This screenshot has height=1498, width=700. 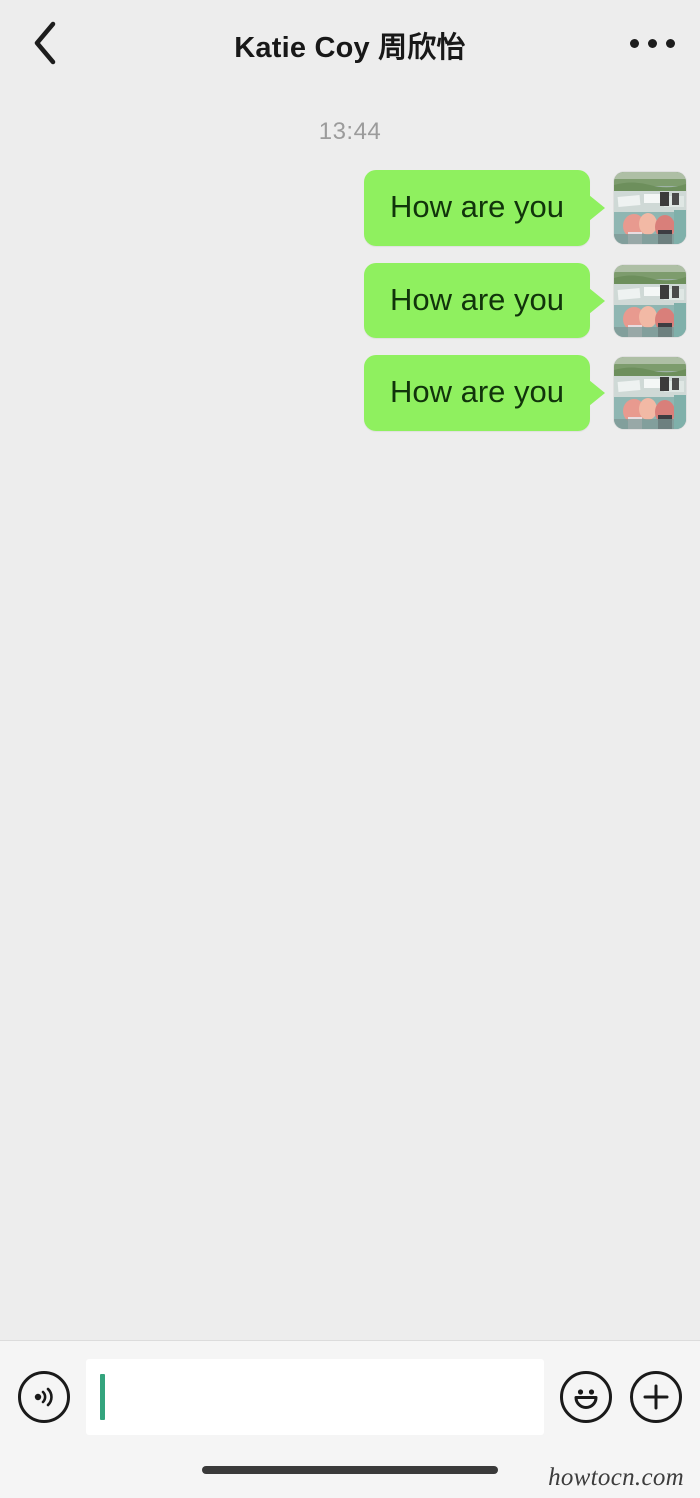 What do you see at coordinates (350, 1475) in the screenshot?
I see `system-footer: howtocn.com` at bounding box center [350, 1475].